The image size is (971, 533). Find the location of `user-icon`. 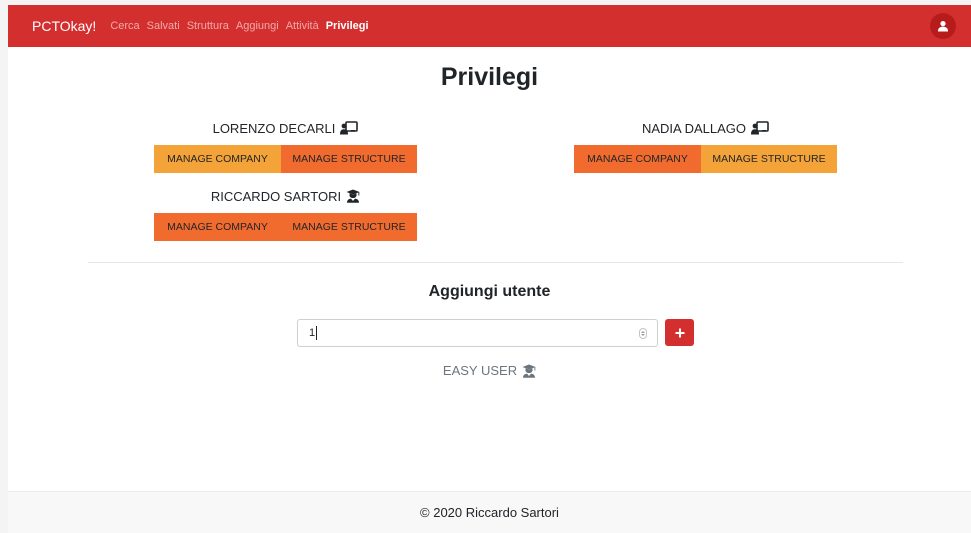

user-icon is located at coordinates (943, 26).